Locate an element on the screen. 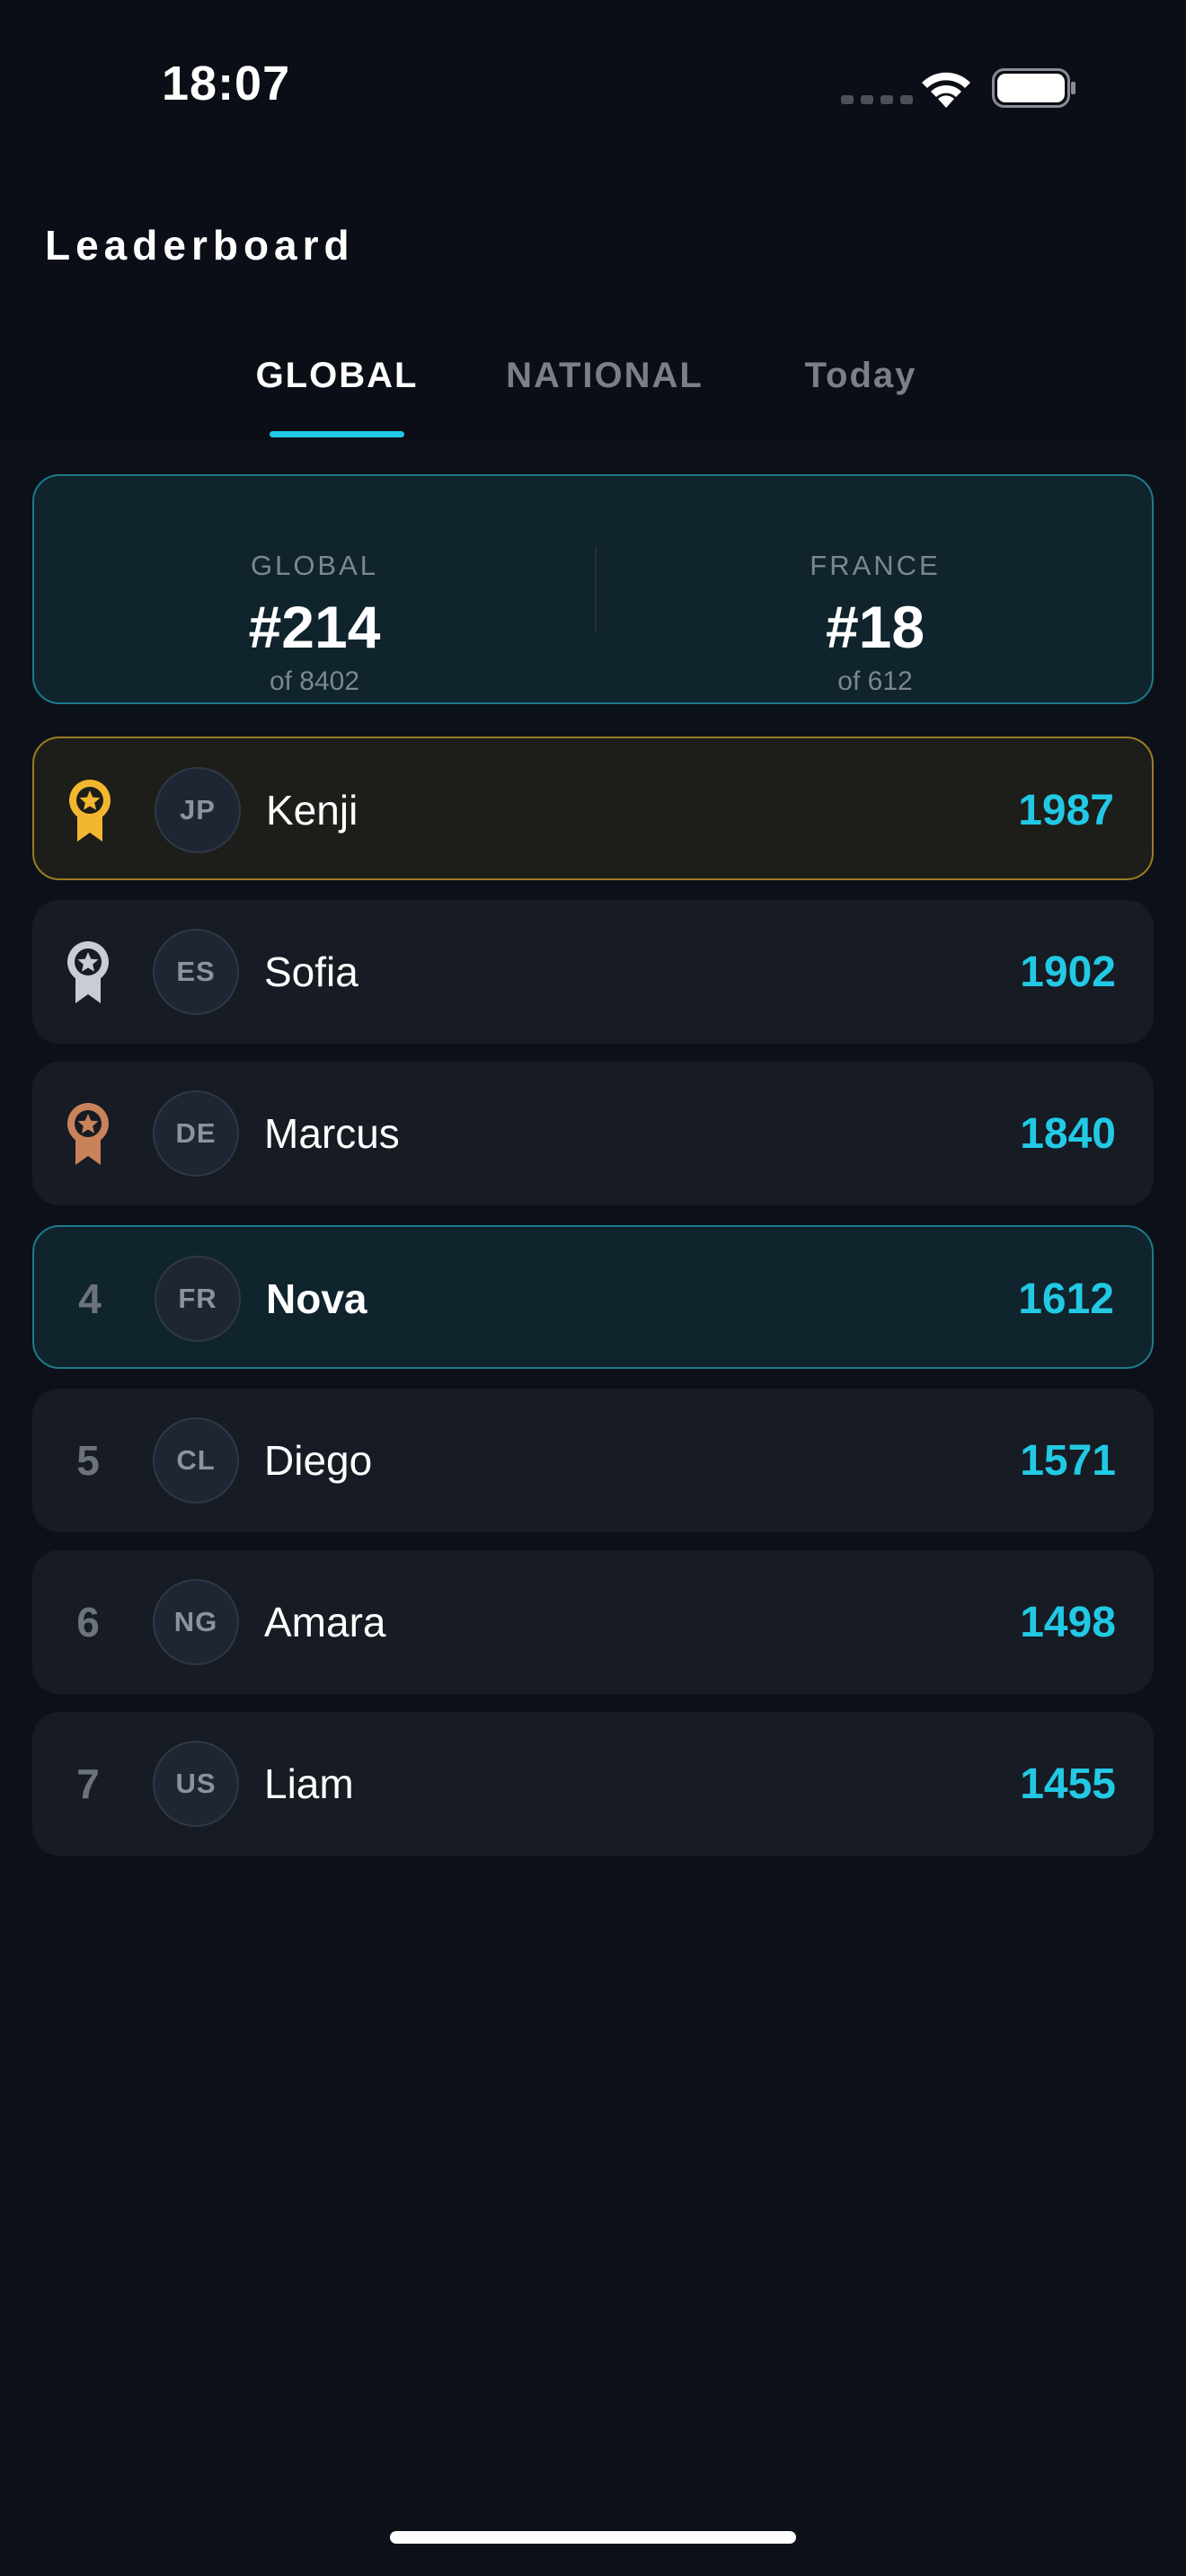 This screenshot has height=2576, width=1186. national-rank-value: #18 is located at coordinates (875, 627).